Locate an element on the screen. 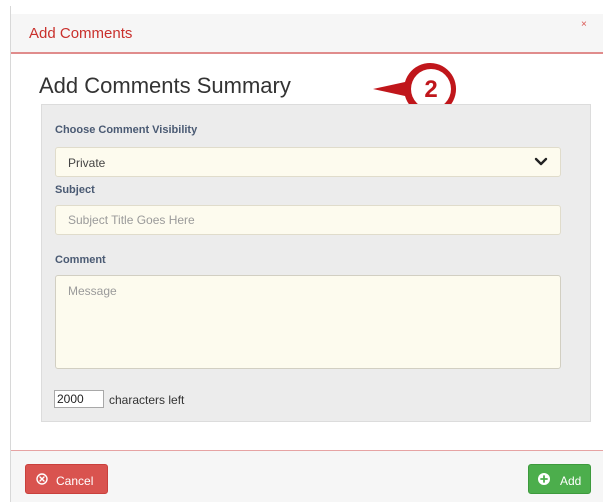 The height and width of the screenshot is (502, 603). step-number: 2 is located at coordinates (430, 89).